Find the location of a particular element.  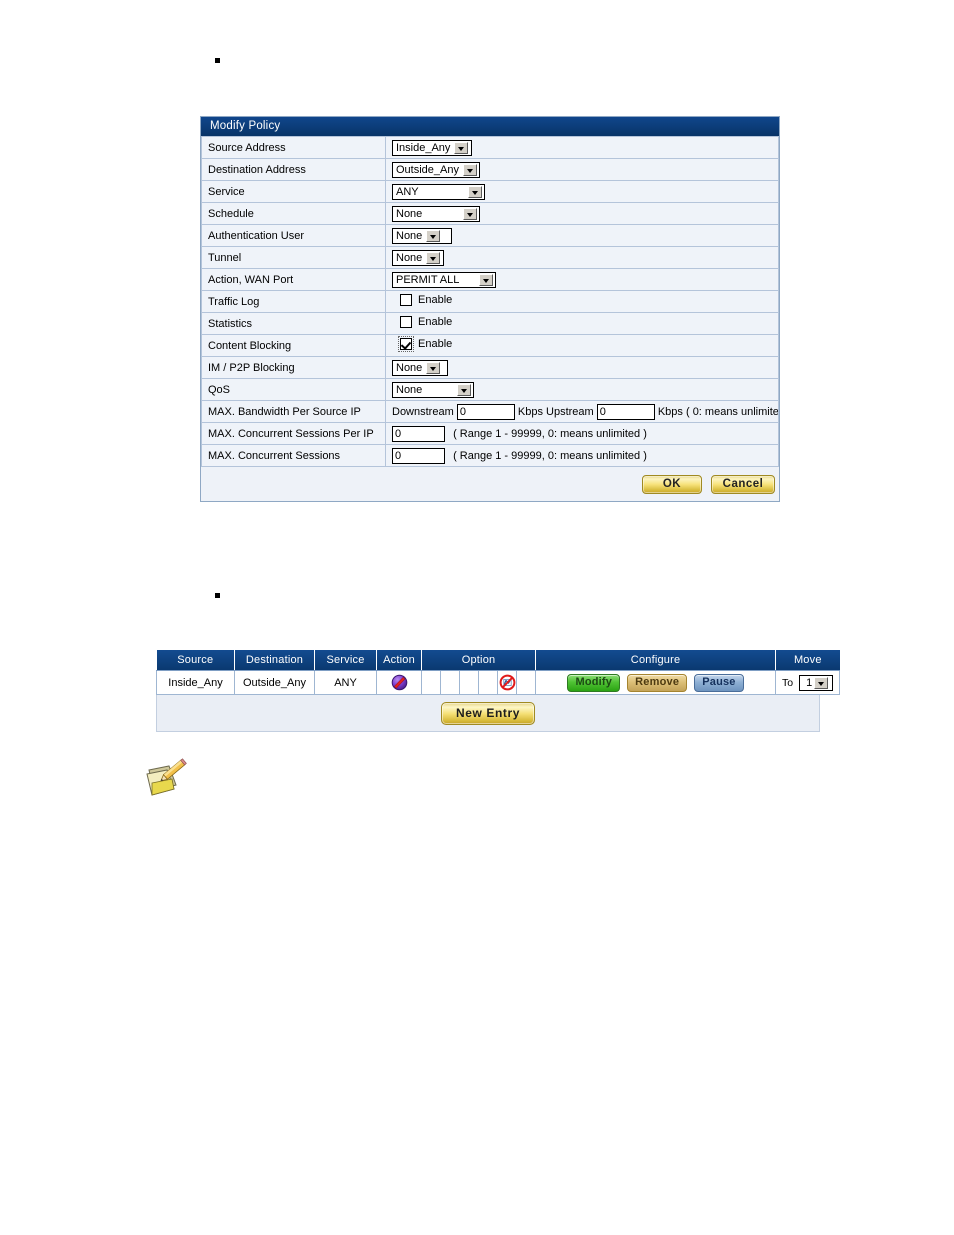

field-action-wan-port: PERMIT ALL is located at coordinates (582, 279).